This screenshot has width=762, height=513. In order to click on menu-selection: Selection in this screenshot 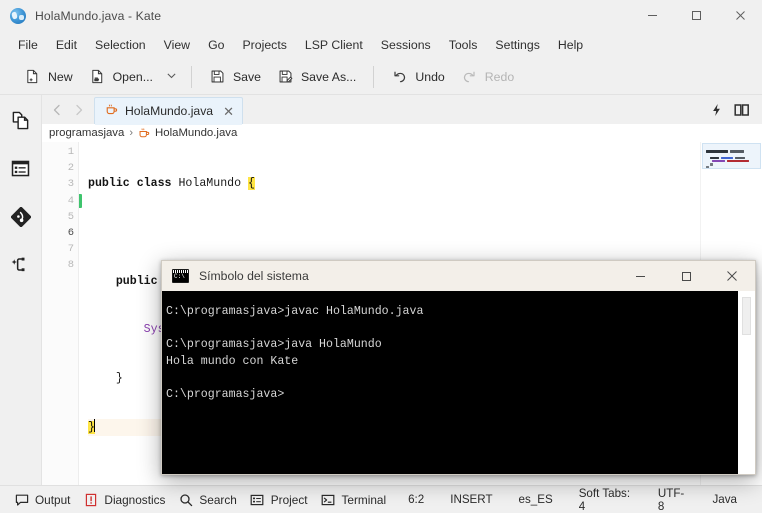, I will do `click(120, 45)`.